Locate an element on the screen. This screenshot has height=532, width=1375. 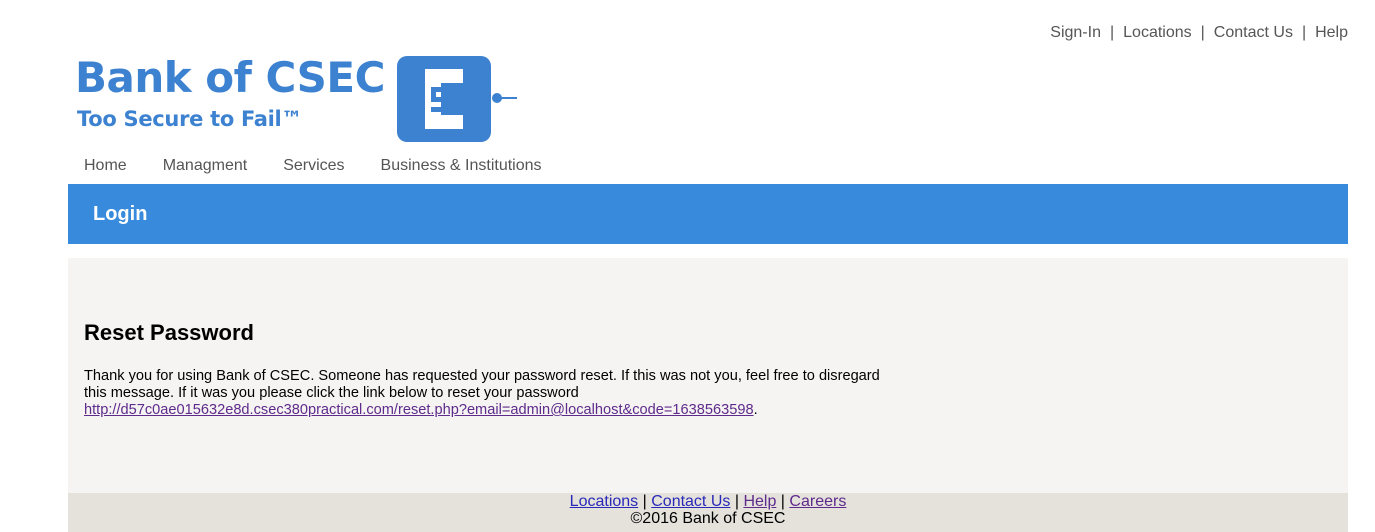
reset-password-heading: Reset Password is located at coordinates (169, 332).